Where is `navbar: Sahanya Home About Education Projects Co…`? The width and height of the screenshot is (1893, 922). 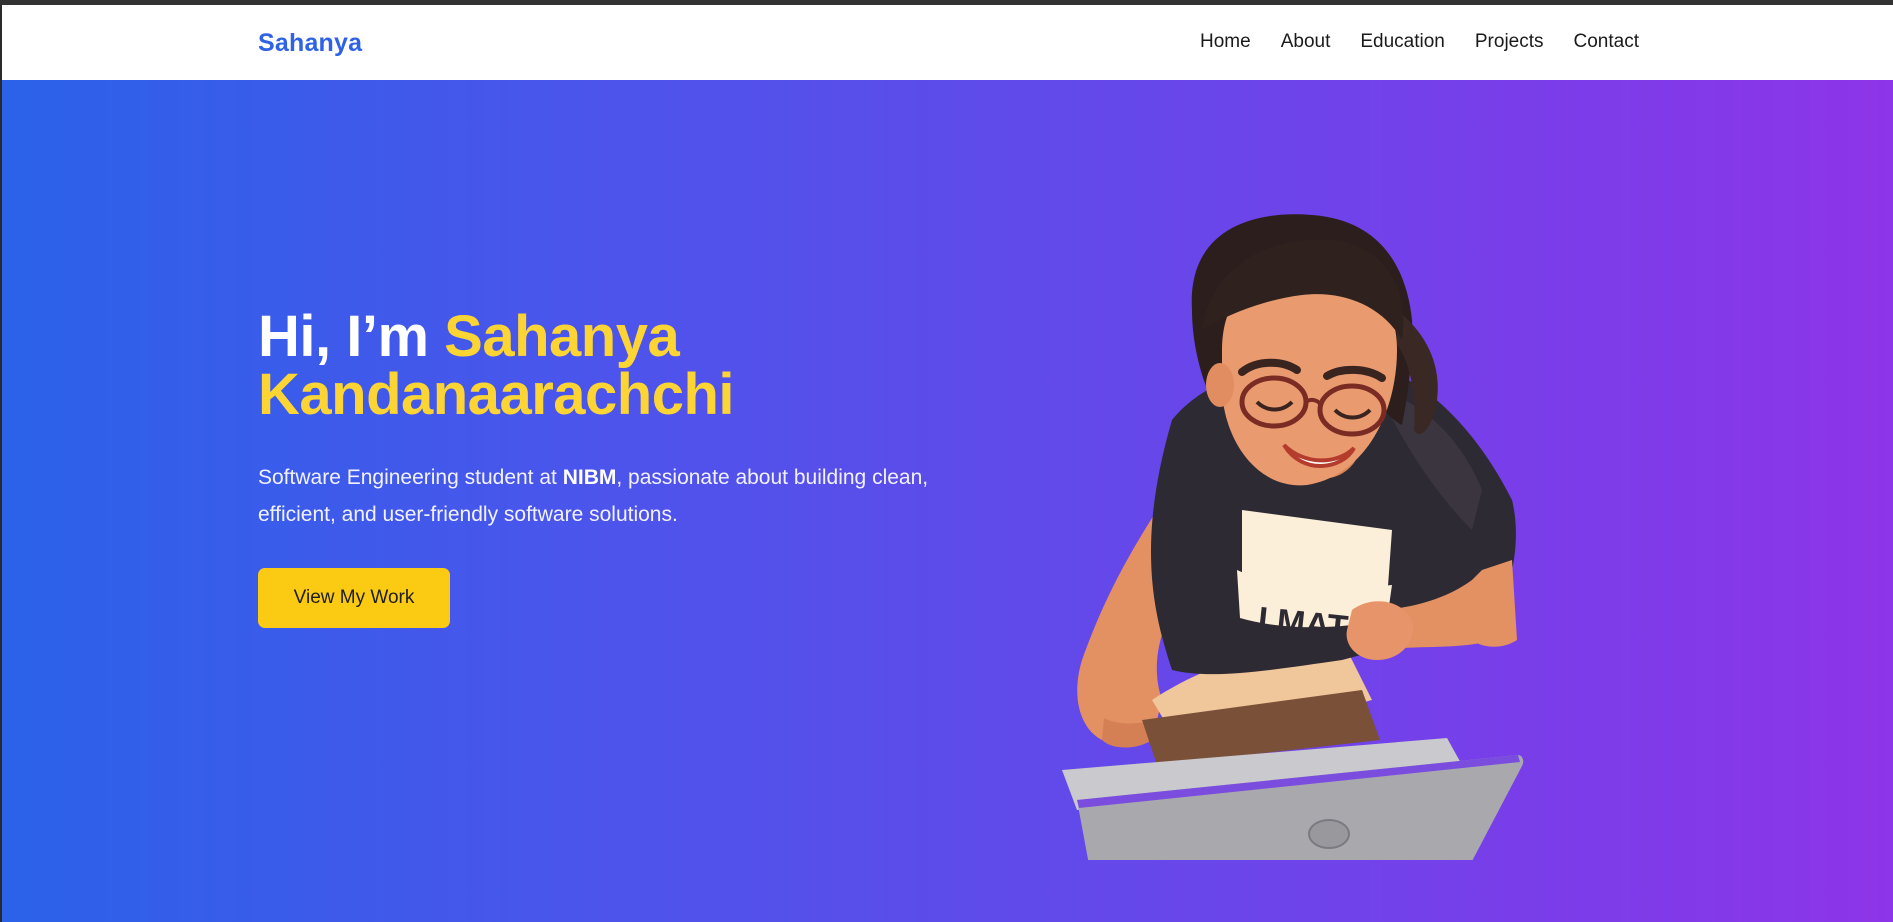
navbar: Sahanya Home About Education Projects Co… is located at coordinates (947, 42).